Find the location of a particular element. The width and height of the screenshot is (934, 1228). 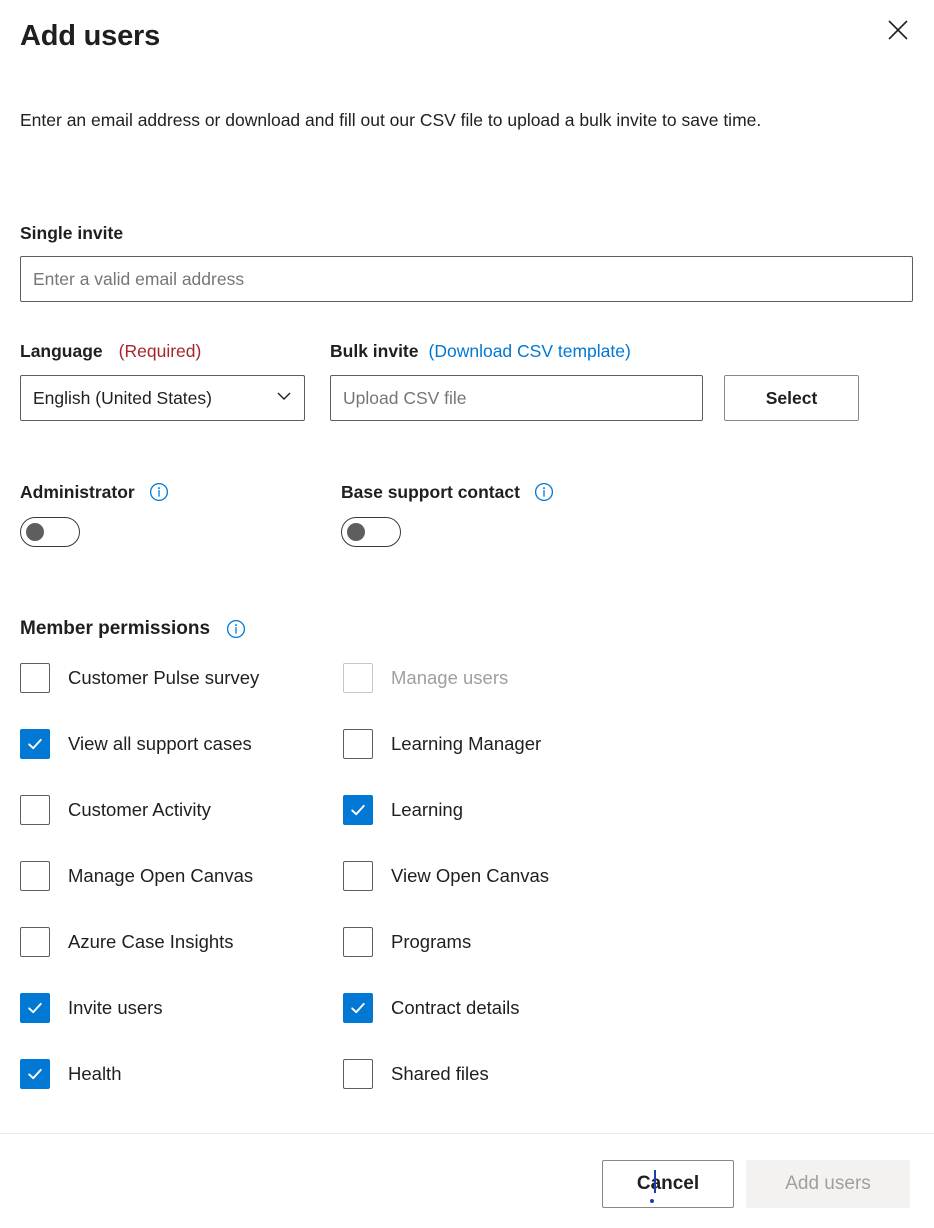

permission-label: Invite users is located at coordinates (115, 1007).